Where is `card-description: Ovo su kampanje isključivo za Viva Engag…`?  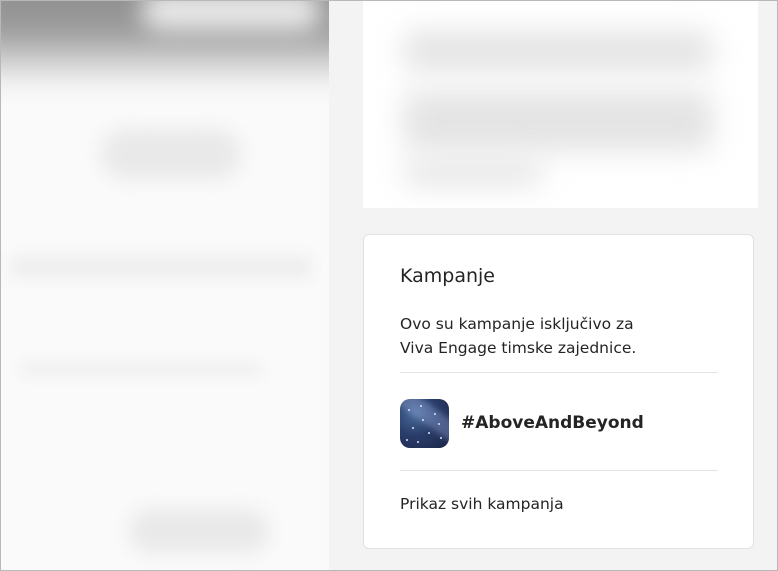 card-description: Ovo su kampanje isključivo za Viva Engag… is located at coordinates (550, 336).